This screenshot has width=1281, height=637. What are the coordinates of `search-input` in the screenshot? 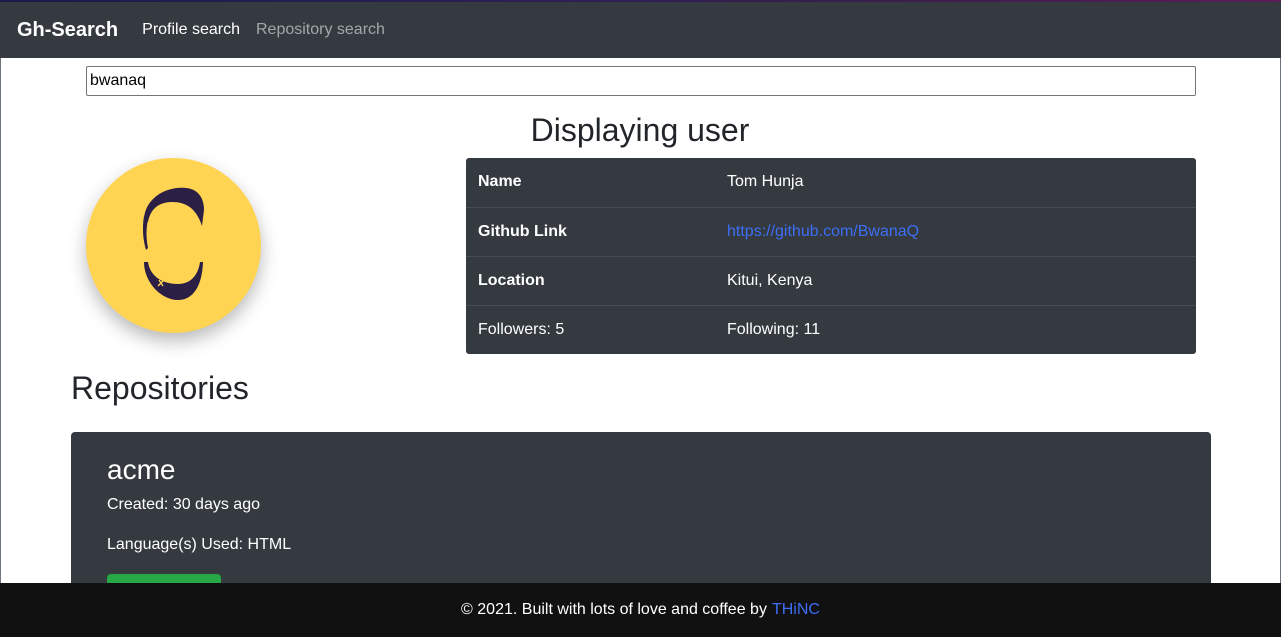 It's located at (641, 81).